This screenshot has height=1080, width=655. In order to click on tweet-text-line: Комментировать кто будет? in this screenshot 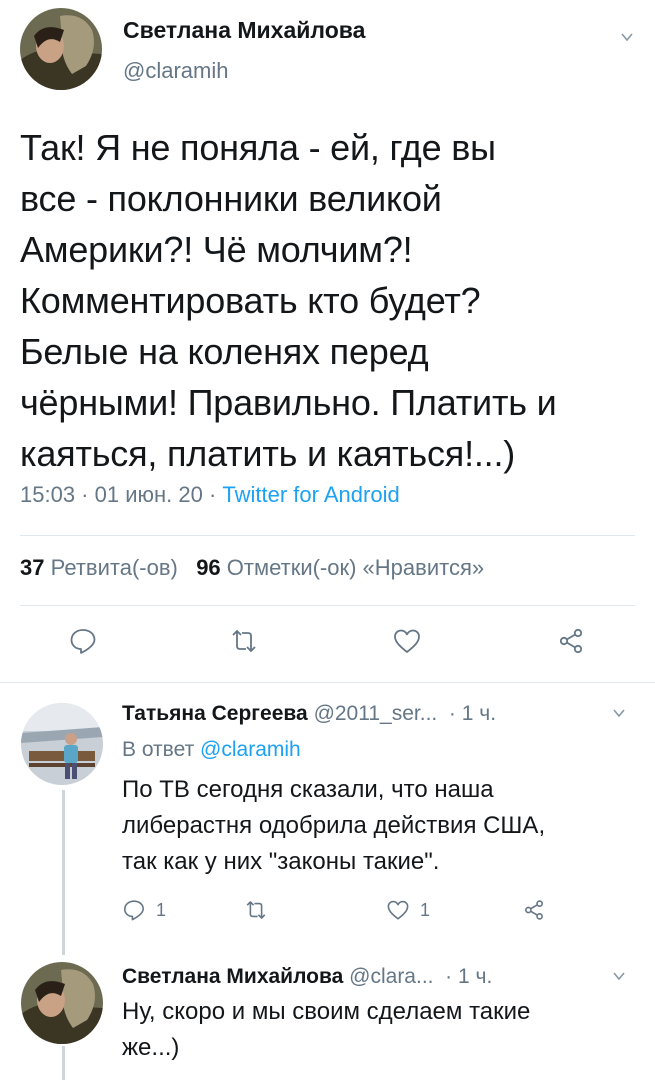, I will do `click(250, 300)`.